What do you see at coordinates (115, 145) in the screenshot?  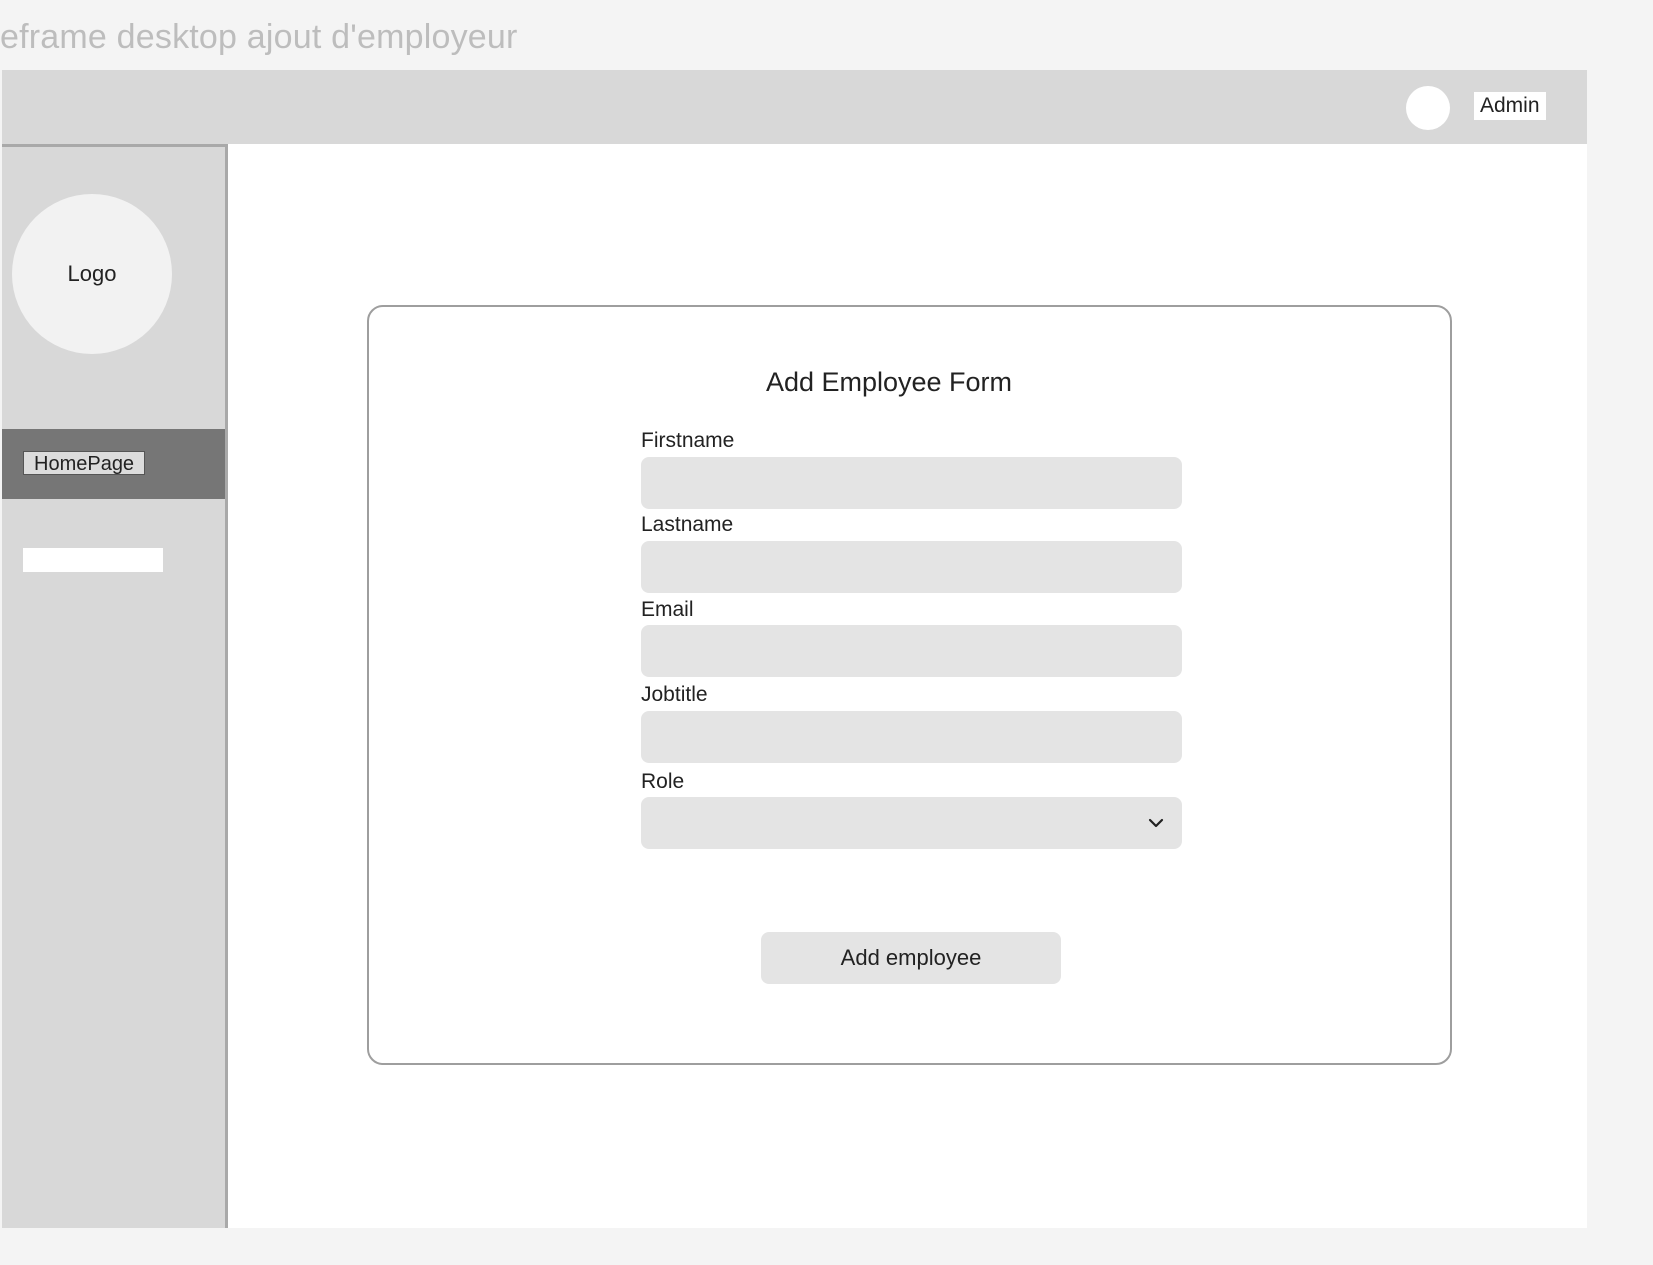 I see `sidebar-divider` at bounding box center [115, 145].